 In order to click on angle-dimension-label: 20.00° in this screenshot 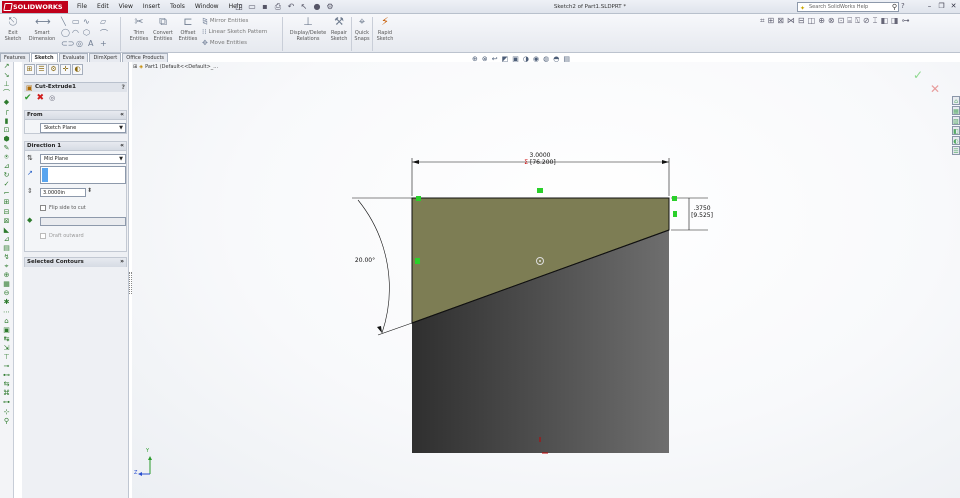, I will do `click(365, 260)`.